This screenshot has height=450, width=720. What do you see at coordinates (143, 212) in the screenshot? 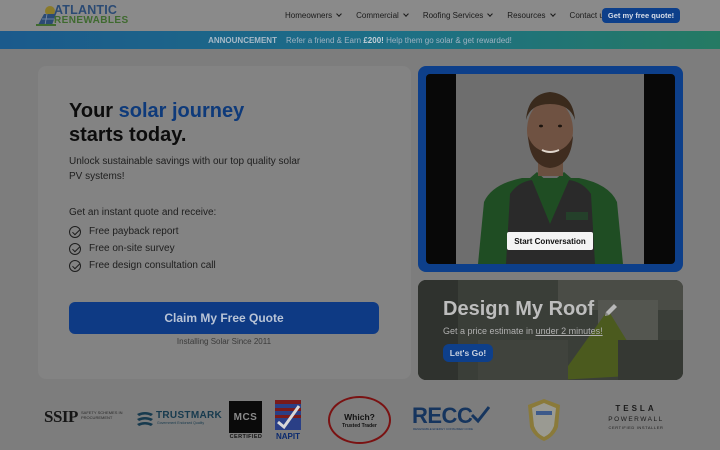
I see `hero-intro: Get an instant quote and receive:` at bounding box center [143, 212].